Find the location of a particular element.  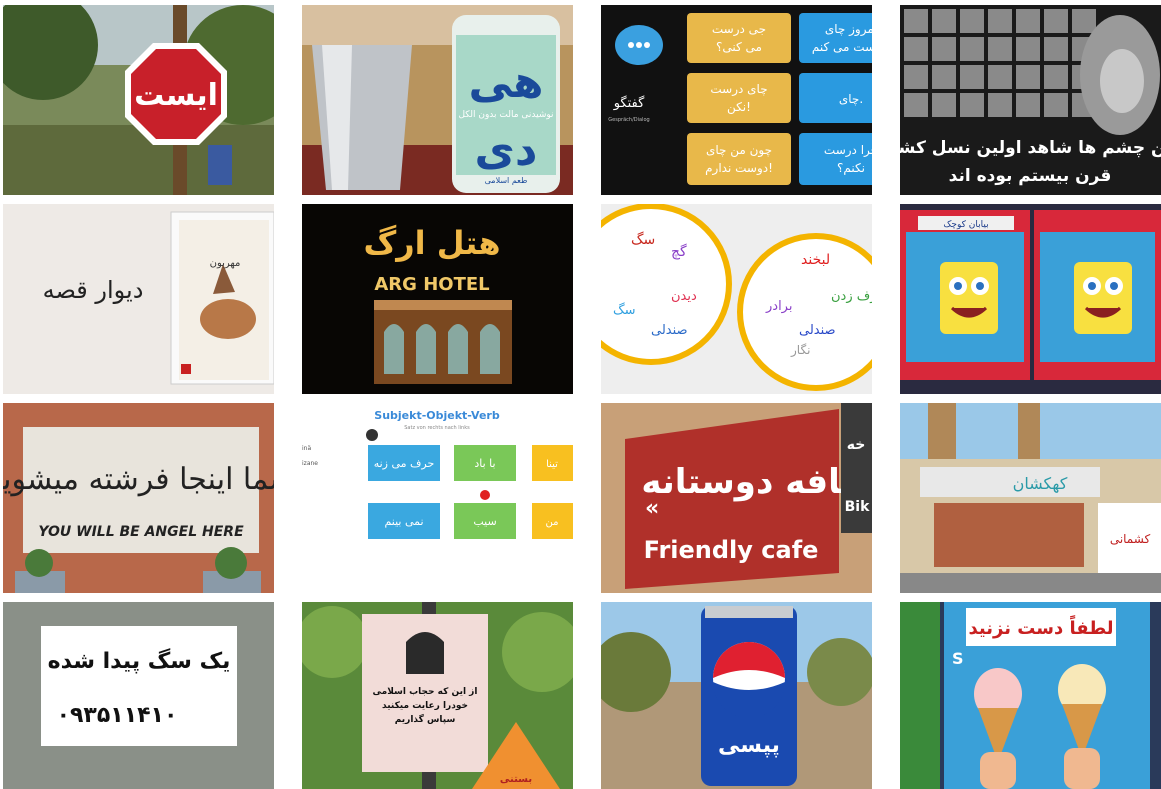

pepsi-can-photo: پپسی is located at coordinates (736, 695).